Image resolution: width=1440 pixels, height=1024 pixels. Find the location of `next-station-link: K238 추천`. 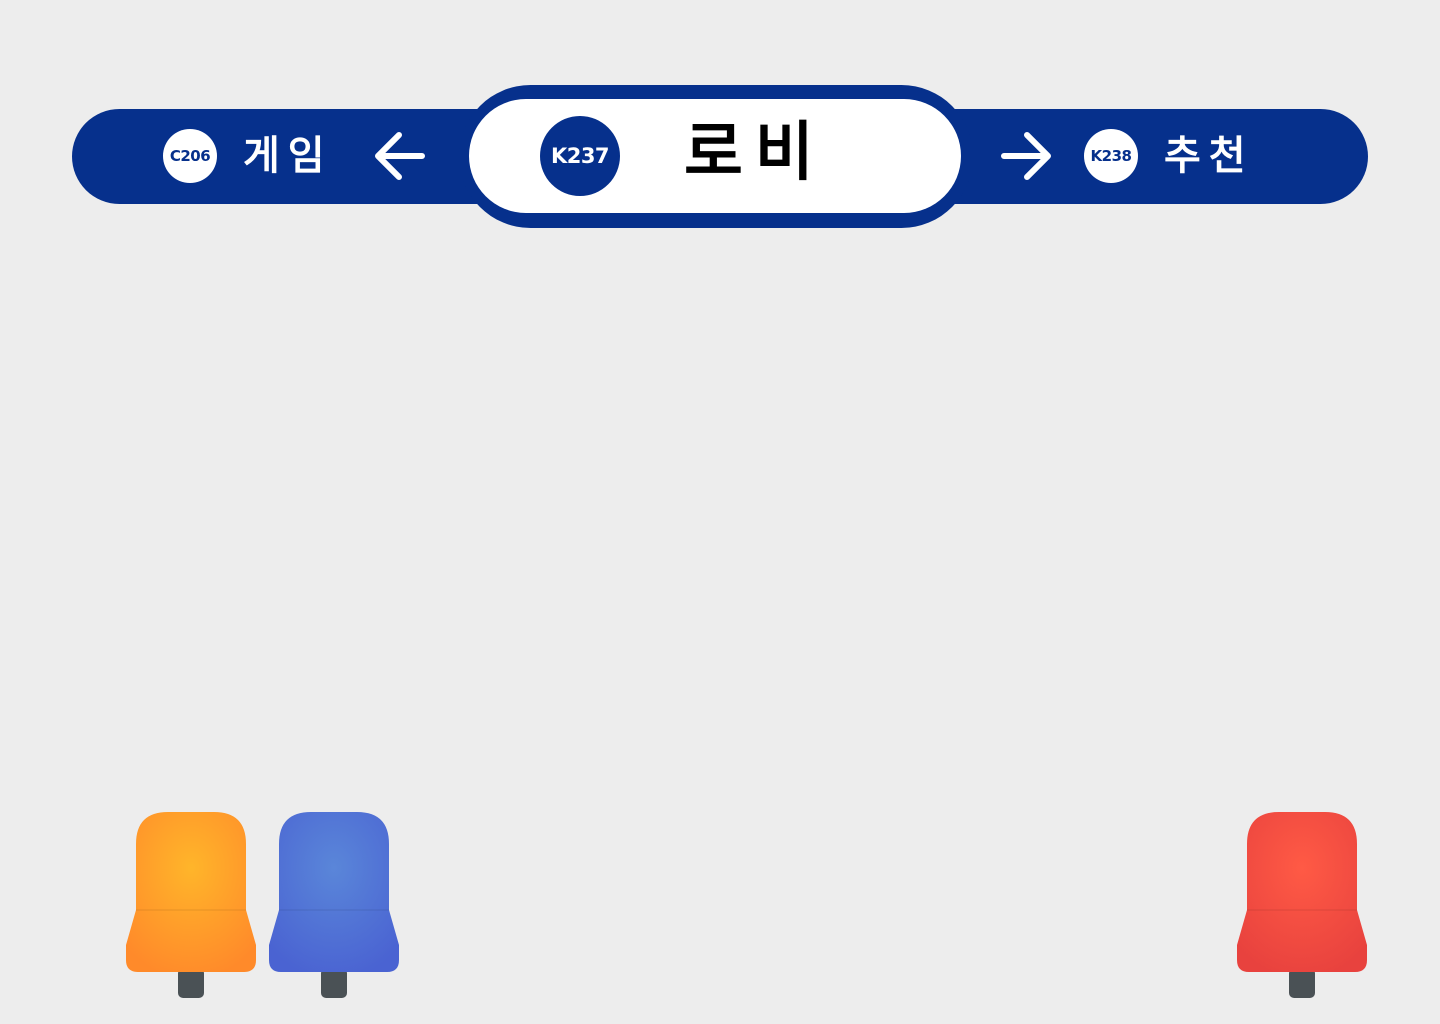

next-station-link: K238 추천 is located at coordinates (1140, 156).